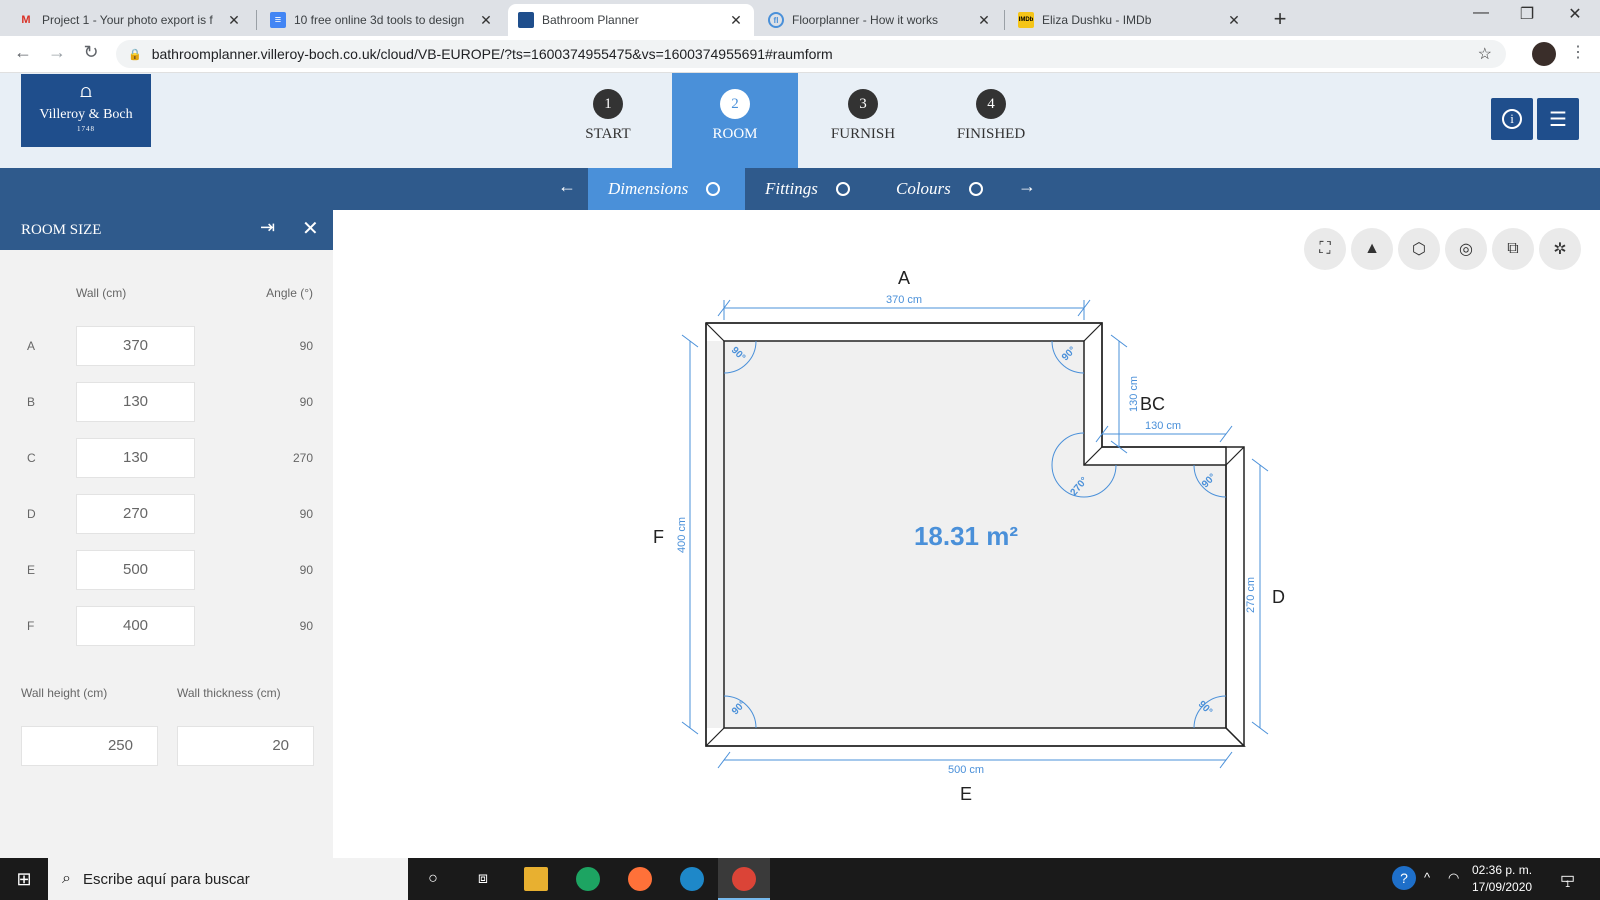 The width and height of the screenshot is (1600, 900). I want to click on forward-arrow-icon: →, so click(57, 52).